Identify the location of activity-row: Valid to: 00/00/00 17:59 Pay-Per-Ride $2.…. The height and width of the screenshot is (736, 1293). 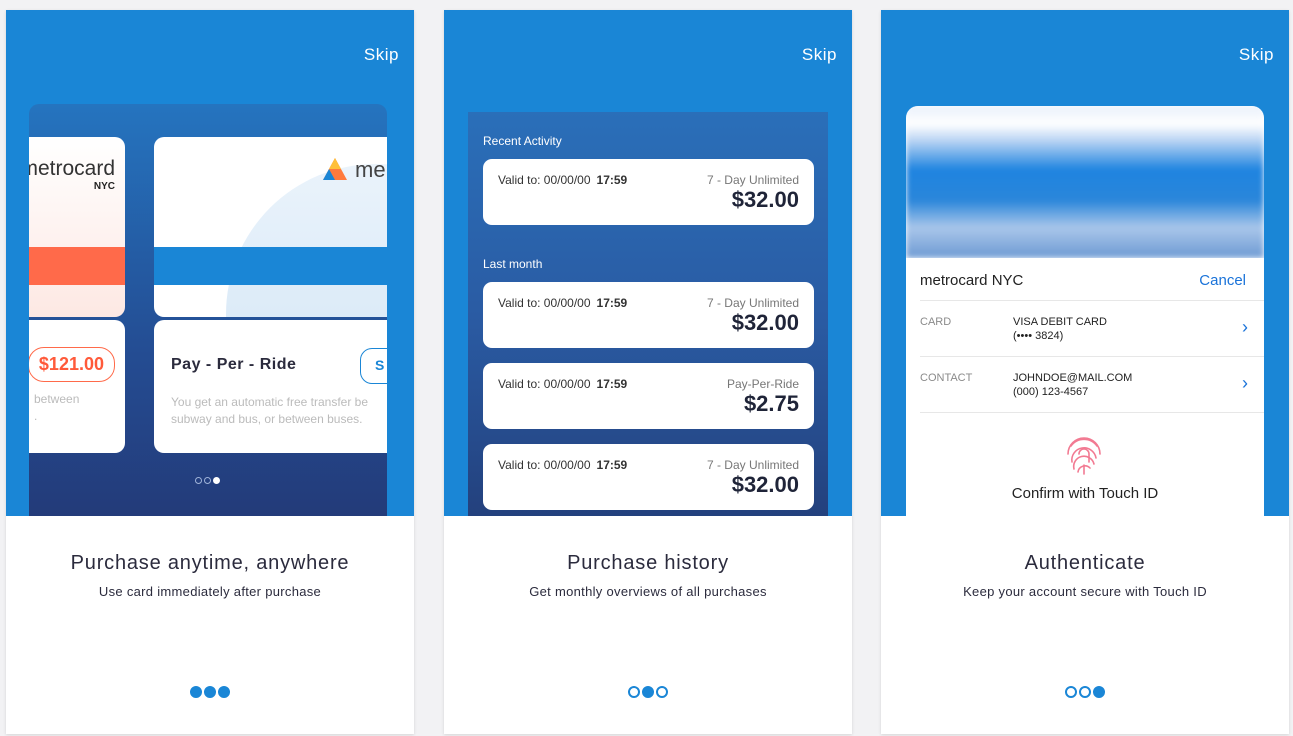
(648, 396).